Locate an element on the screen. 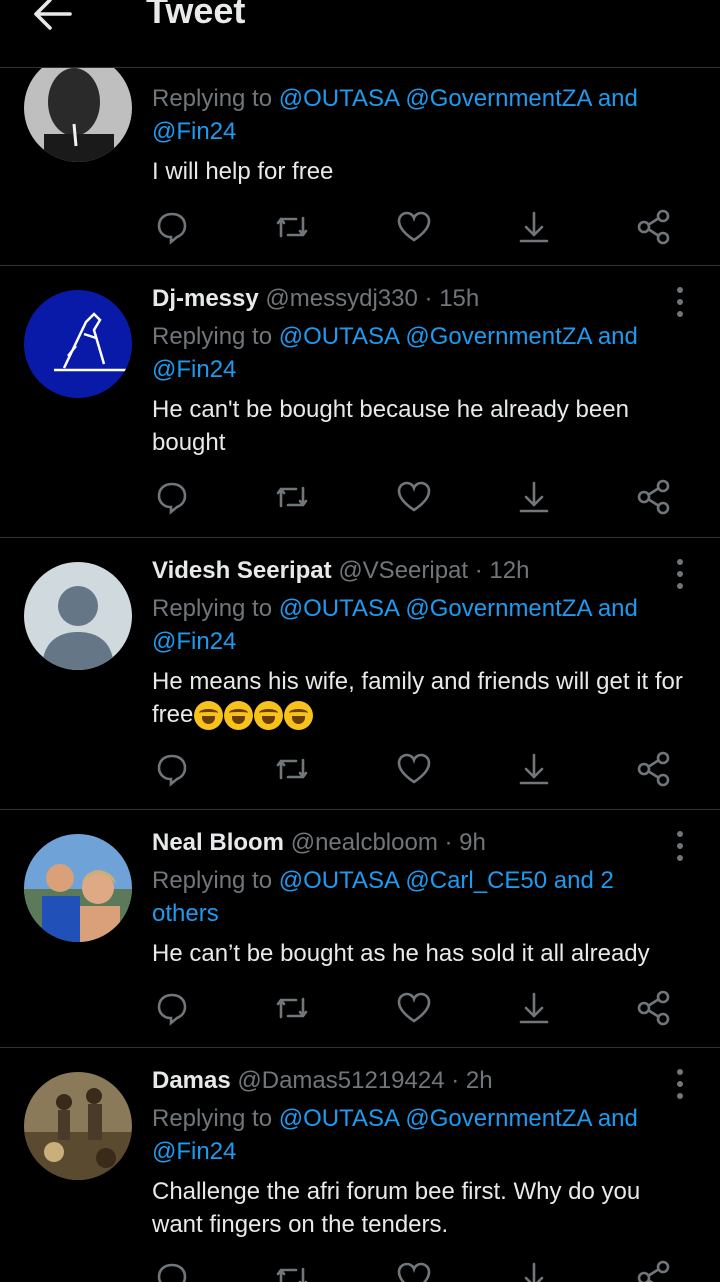 The width and height of the screenshot is (720, 1282). handle: @VSeeripat is located at coordinates (403, 570).